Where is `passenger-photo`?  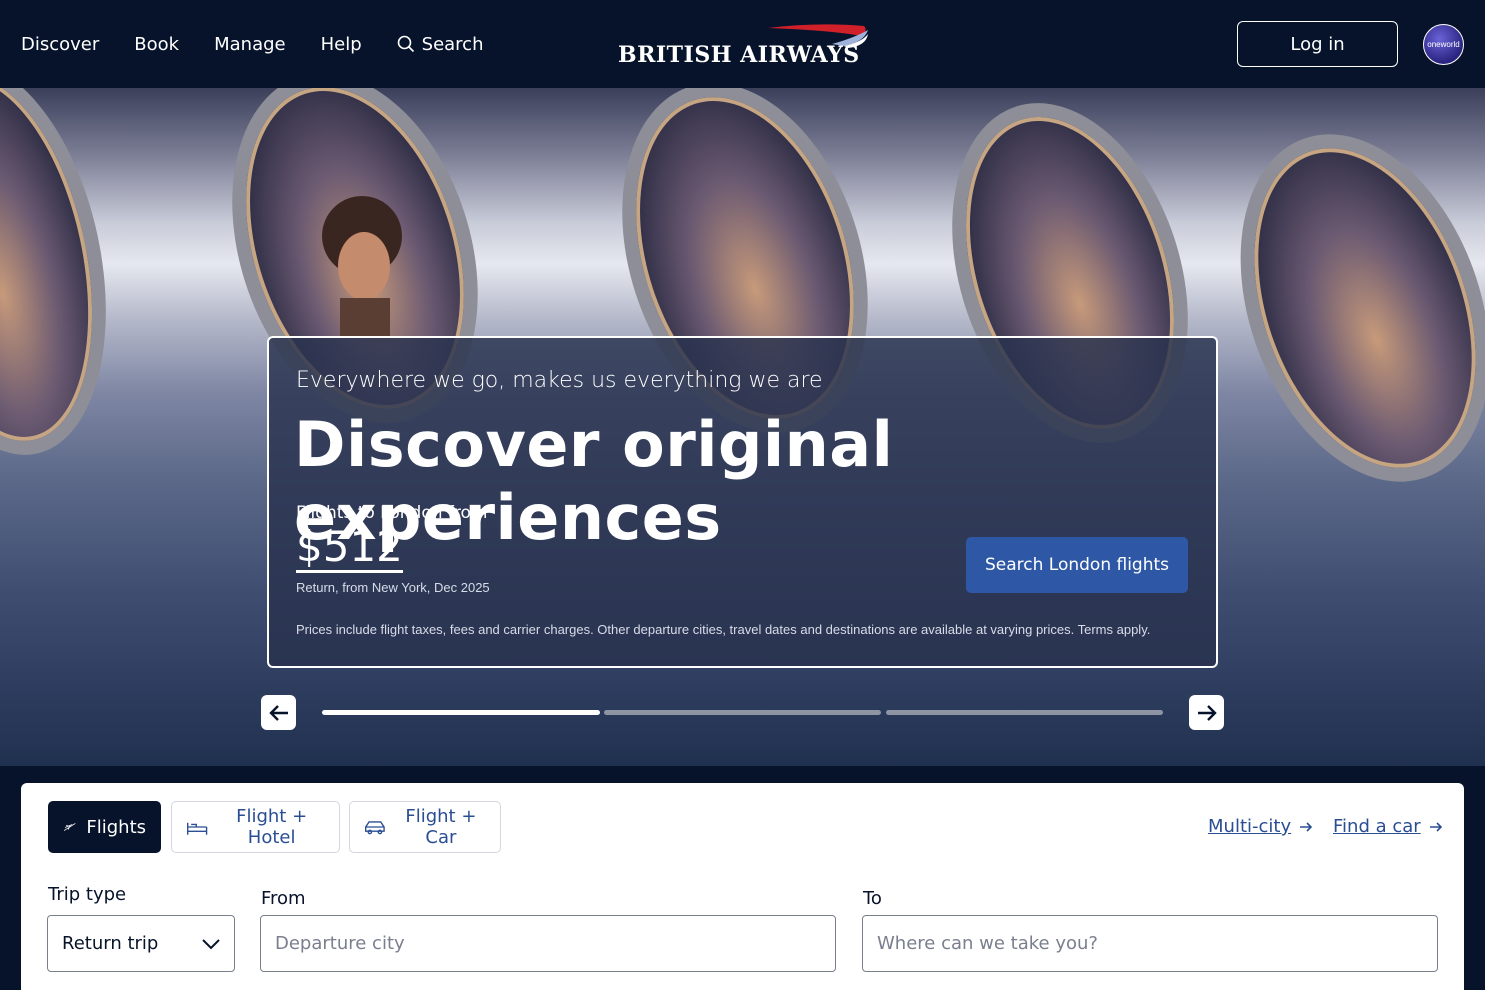 passenger-photo is located at coordinates (362, 267).